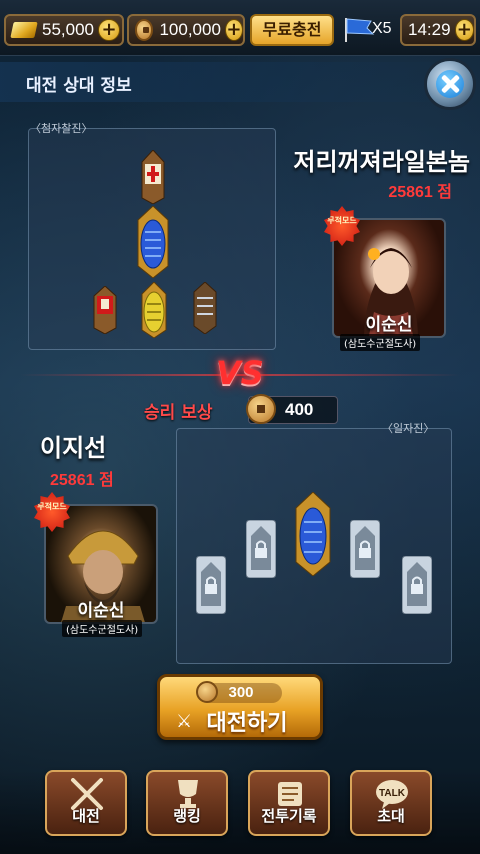  Describe the element at coordinates (73, 448) in the screenshot. I see `player-name: 이지선` at that location.